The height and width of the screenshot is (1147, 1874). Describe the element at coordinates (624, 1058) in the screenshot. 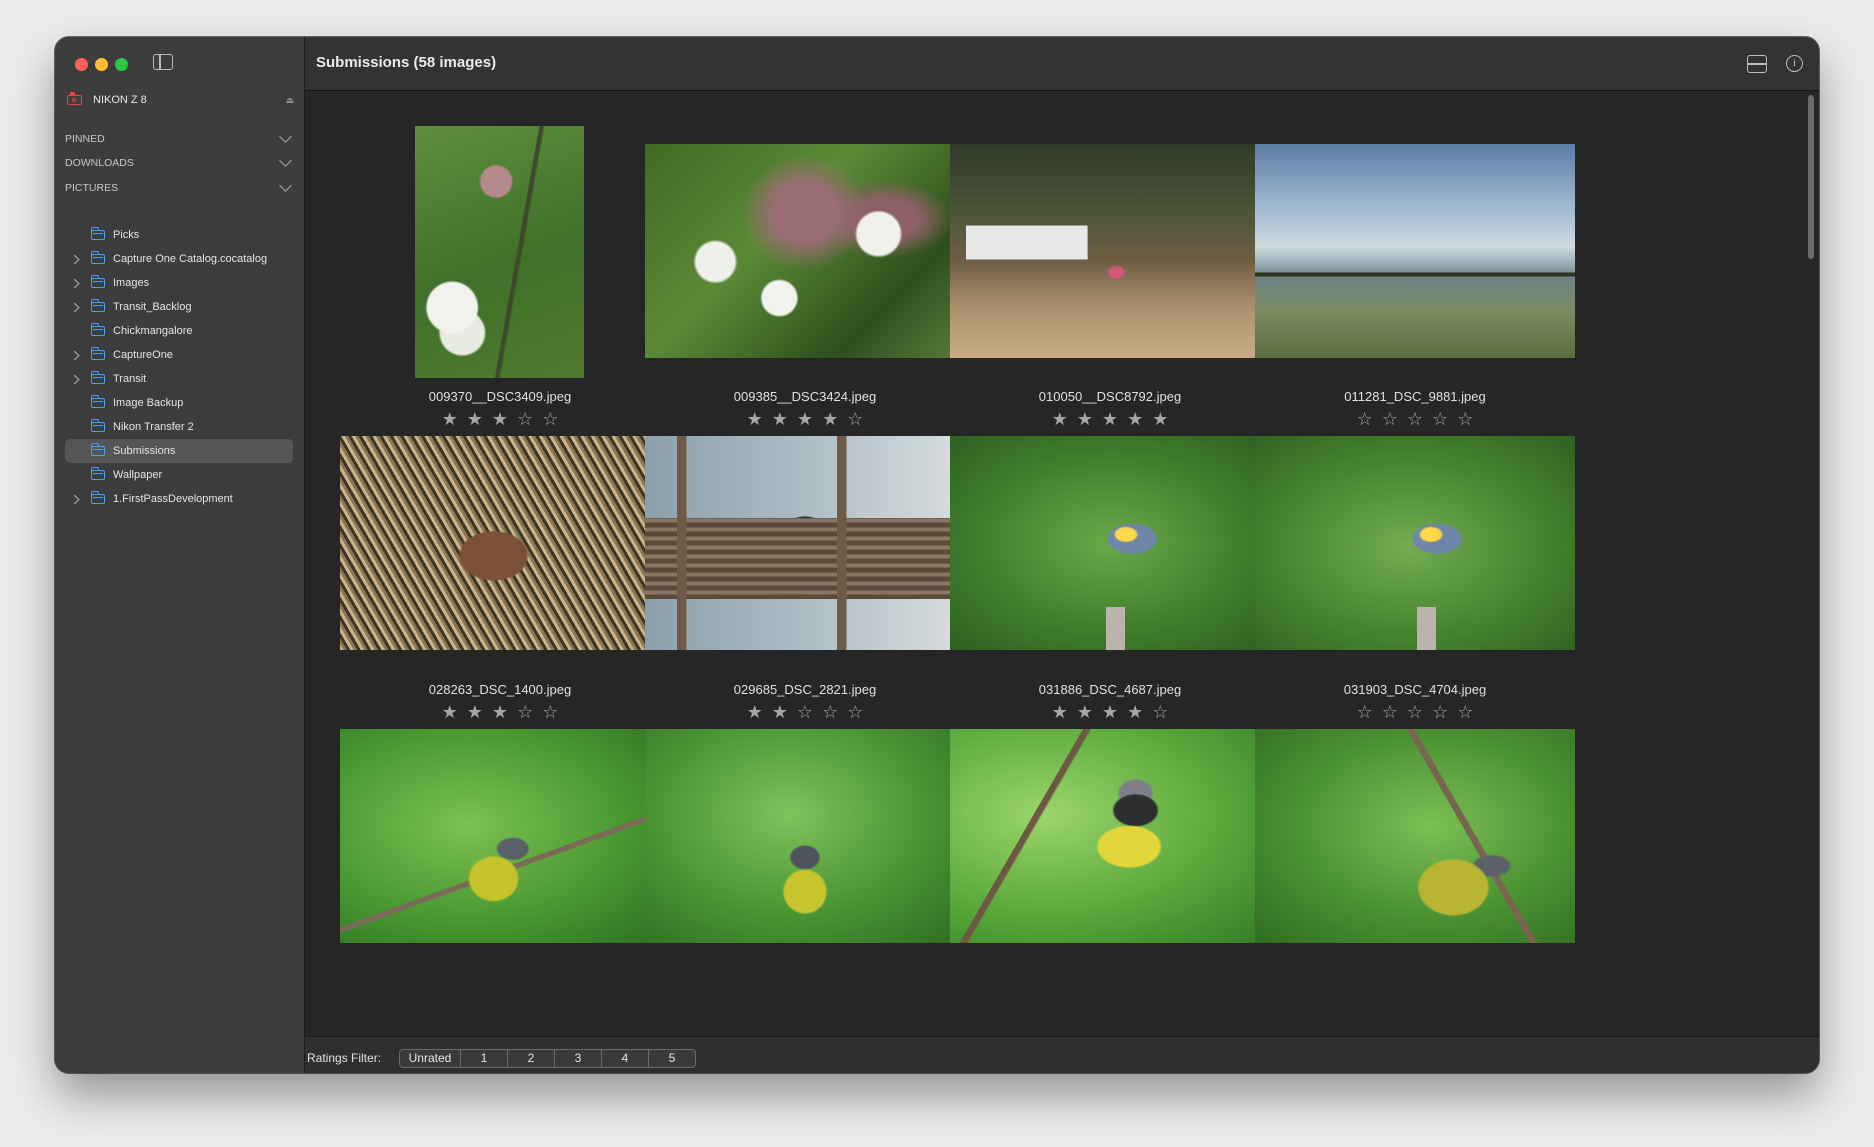

I see `filter-4: 4` at that location.